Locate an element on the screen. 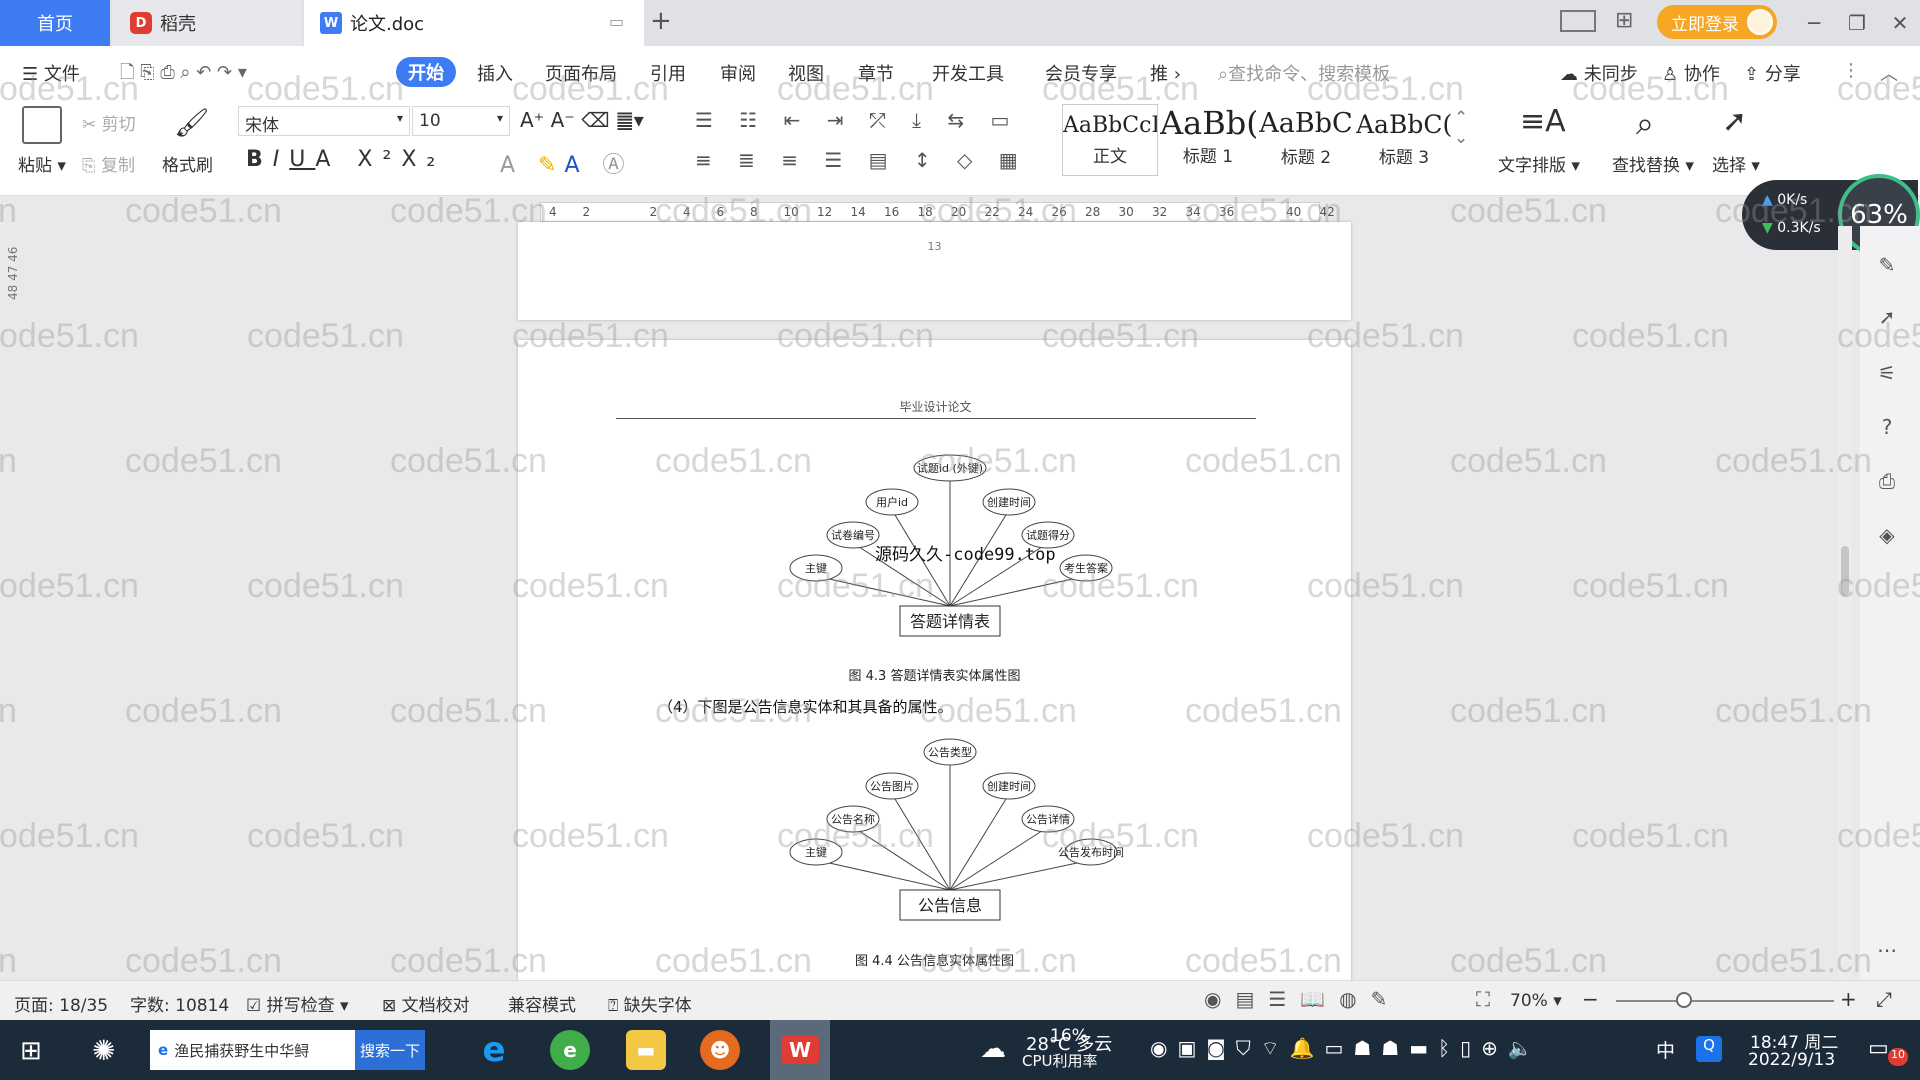 The image size is (1920, 1080). apps-grid-icon: ⊞ is located at coordinates (1624, 20).